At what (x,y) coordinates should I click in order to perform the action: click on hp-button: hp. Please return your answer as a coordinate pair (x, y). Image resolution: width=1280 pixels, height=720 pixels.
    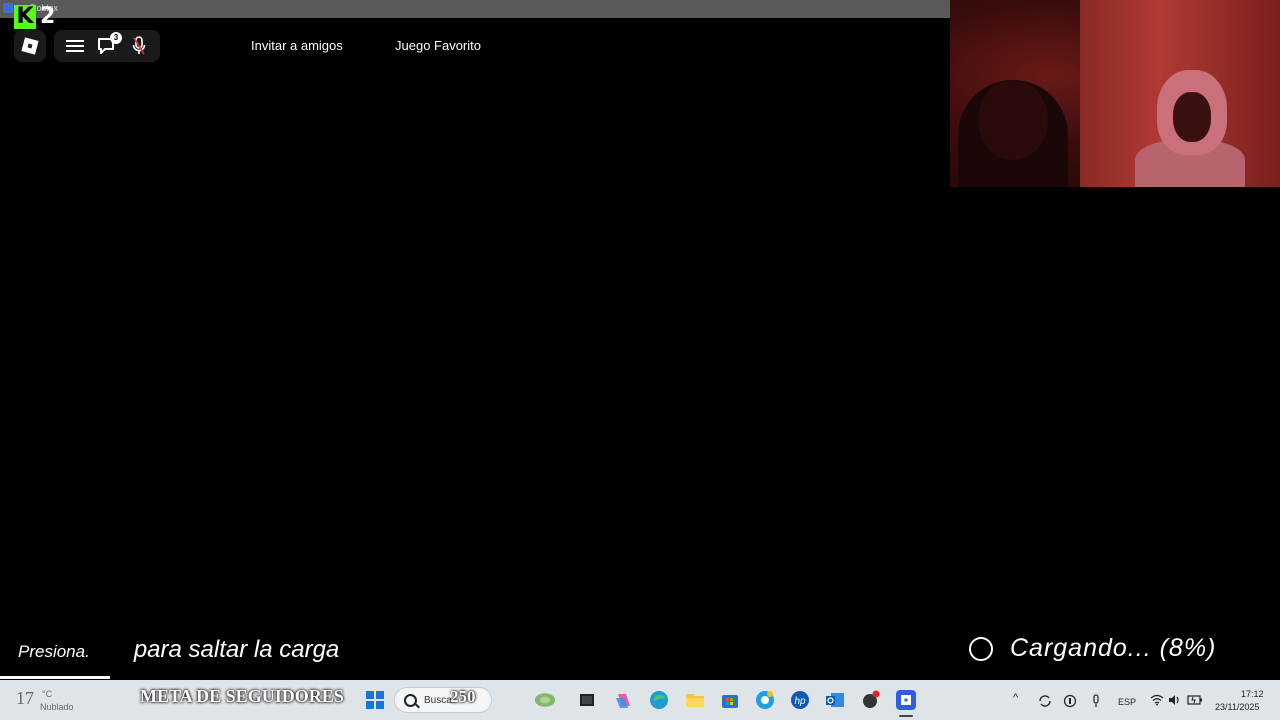
    Looking at the image, I should click on (800, 700).